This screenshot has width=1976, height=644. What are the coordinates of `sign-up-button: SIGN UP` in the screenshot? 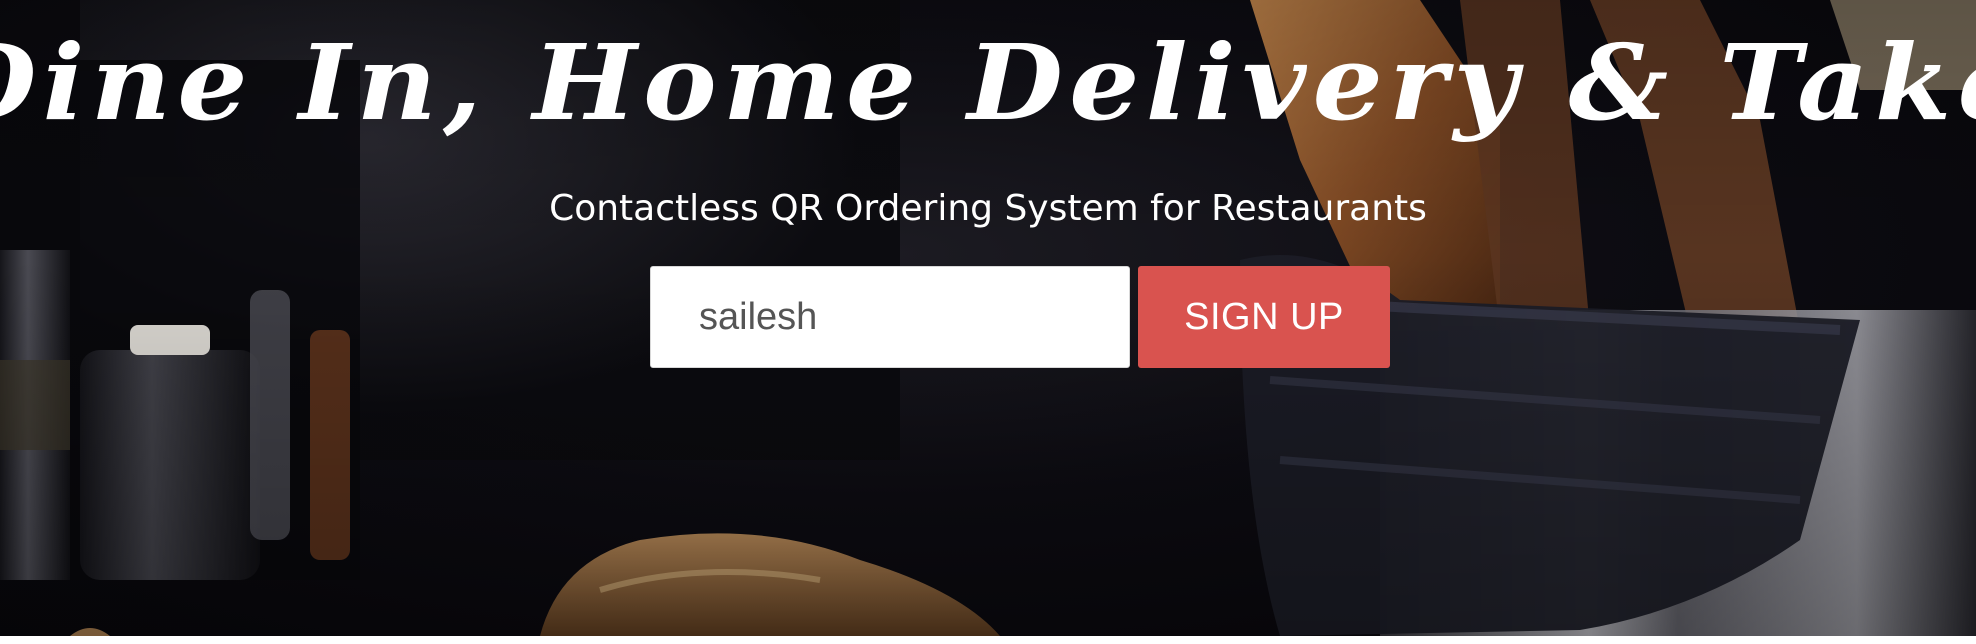 It's located at (1264, 317).